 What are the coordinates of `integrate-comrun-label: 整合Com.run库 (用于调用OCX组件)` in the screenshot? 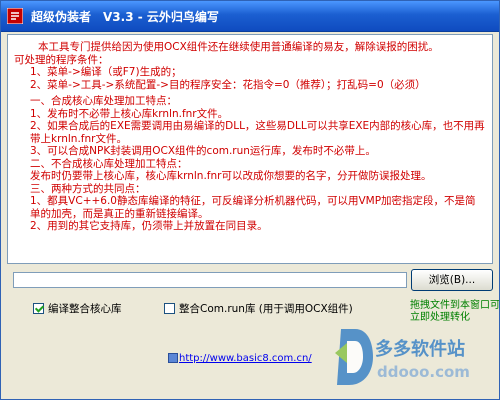 It's located at (266, 308).